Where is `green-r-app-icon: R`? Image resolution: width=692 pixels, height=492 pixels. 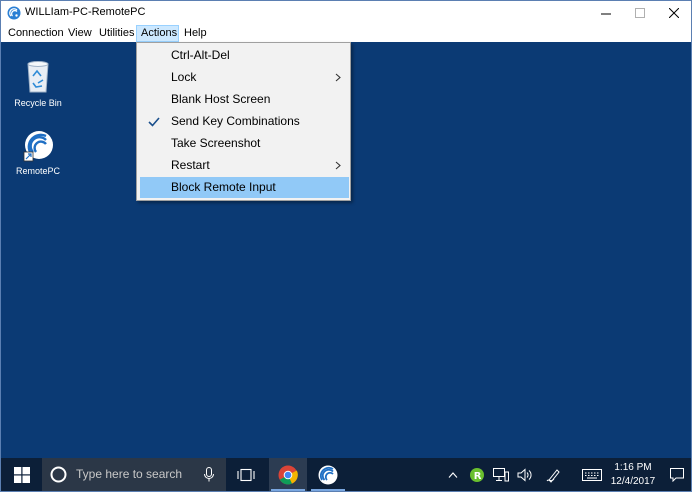 green-r-app-icon: R is located at coordinates (477, 474).